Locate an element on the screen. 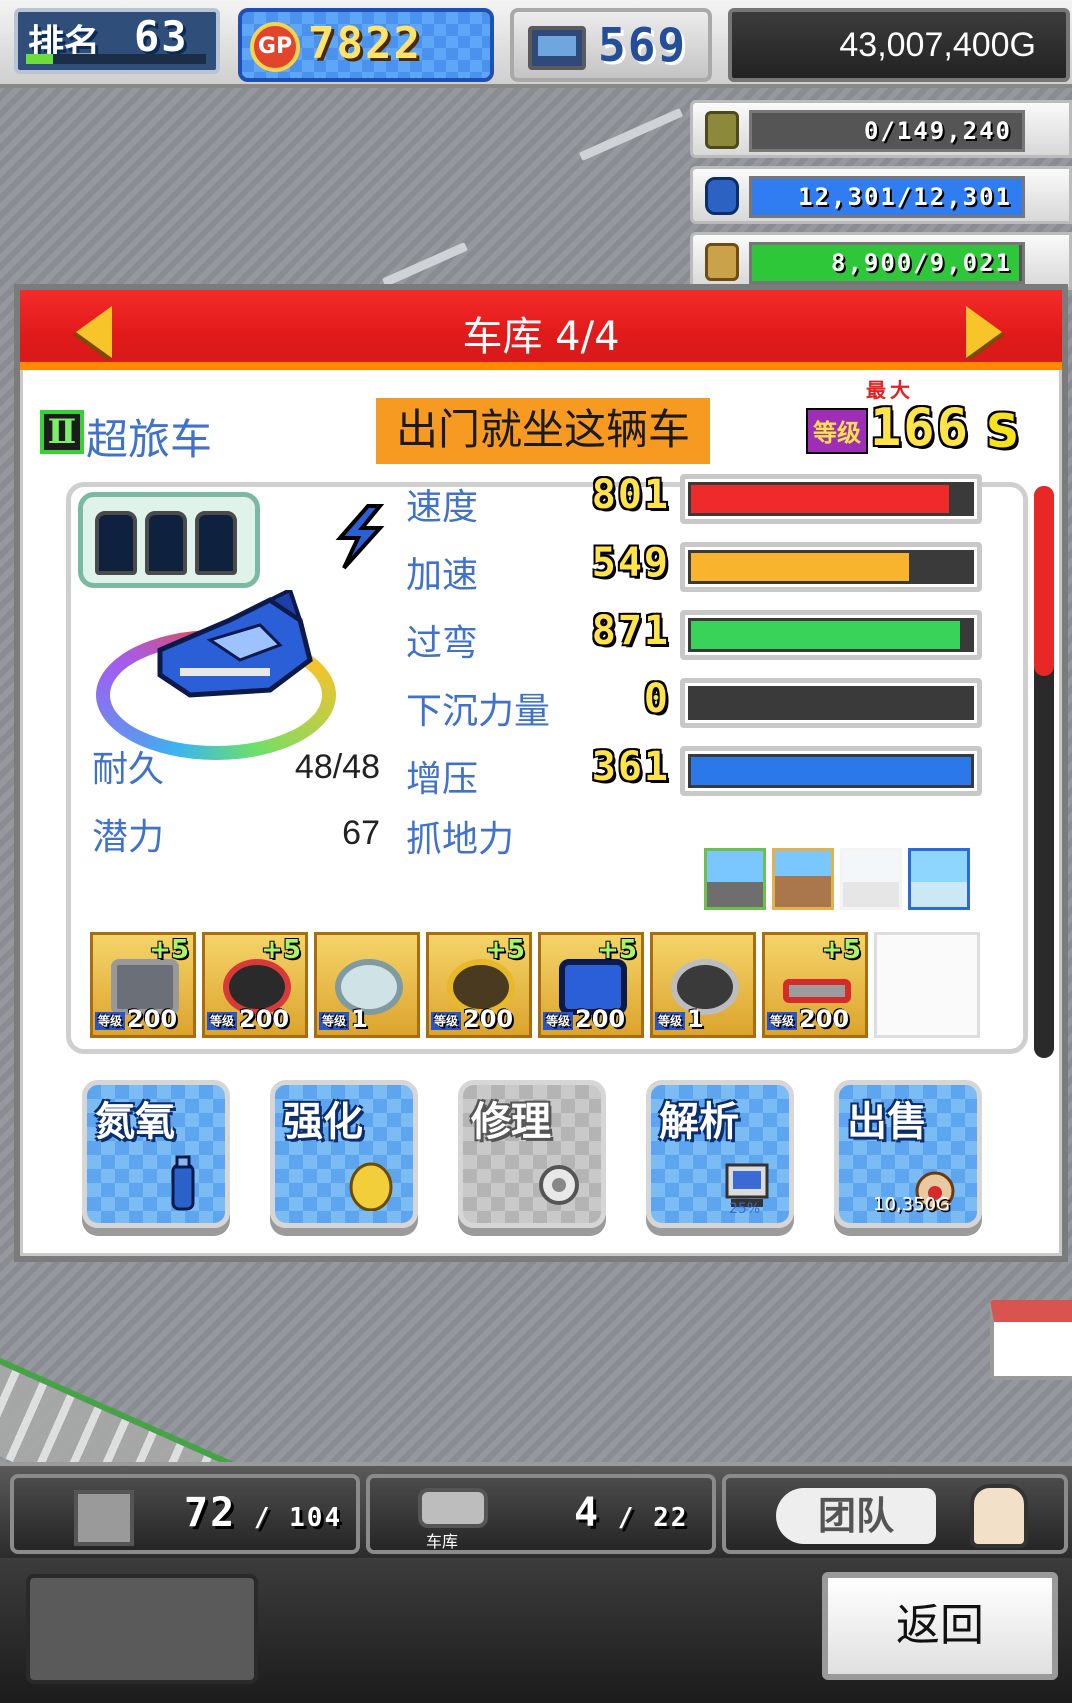 Image resolution: width=1072 pixels, height=1703 pixels. items-count-value: 72 is located at coordinates (210, 1513).